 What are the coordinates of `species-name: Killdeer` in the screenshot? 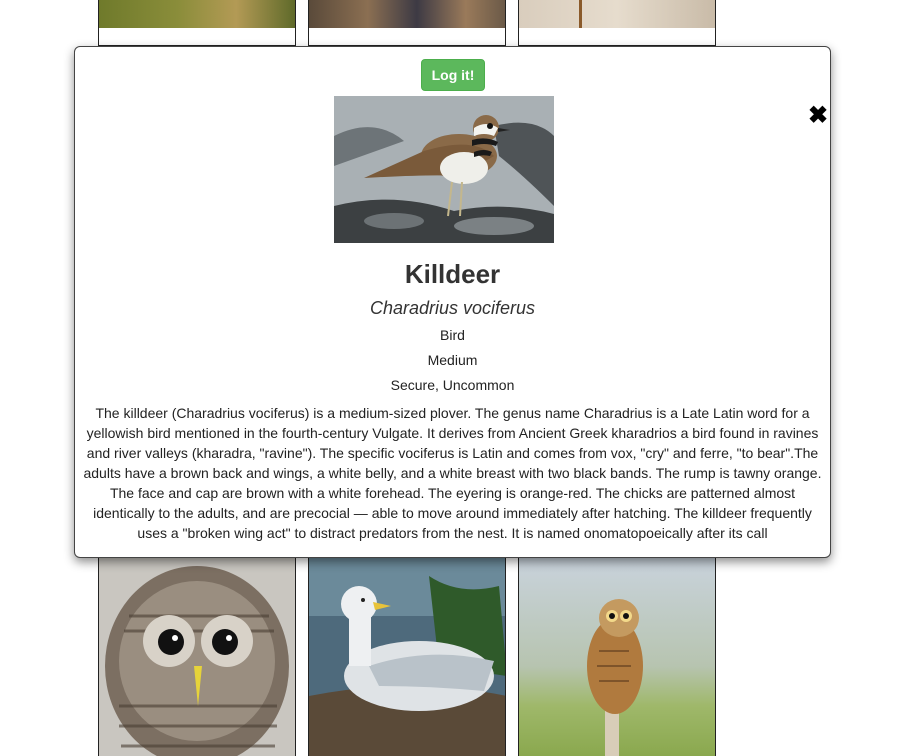 It's located at (452, 274).